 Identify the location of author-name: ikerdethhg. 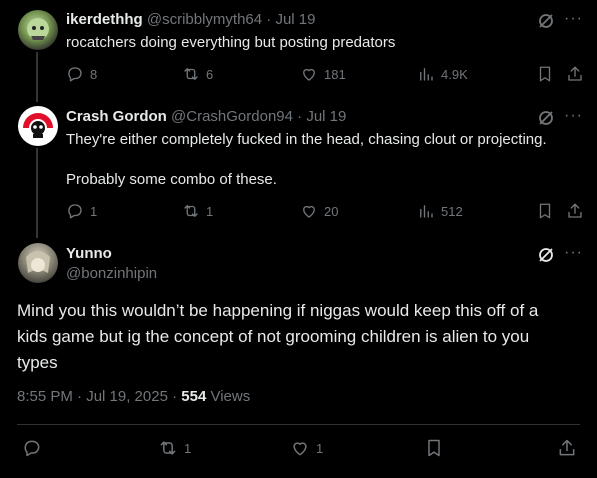
(104, 19).